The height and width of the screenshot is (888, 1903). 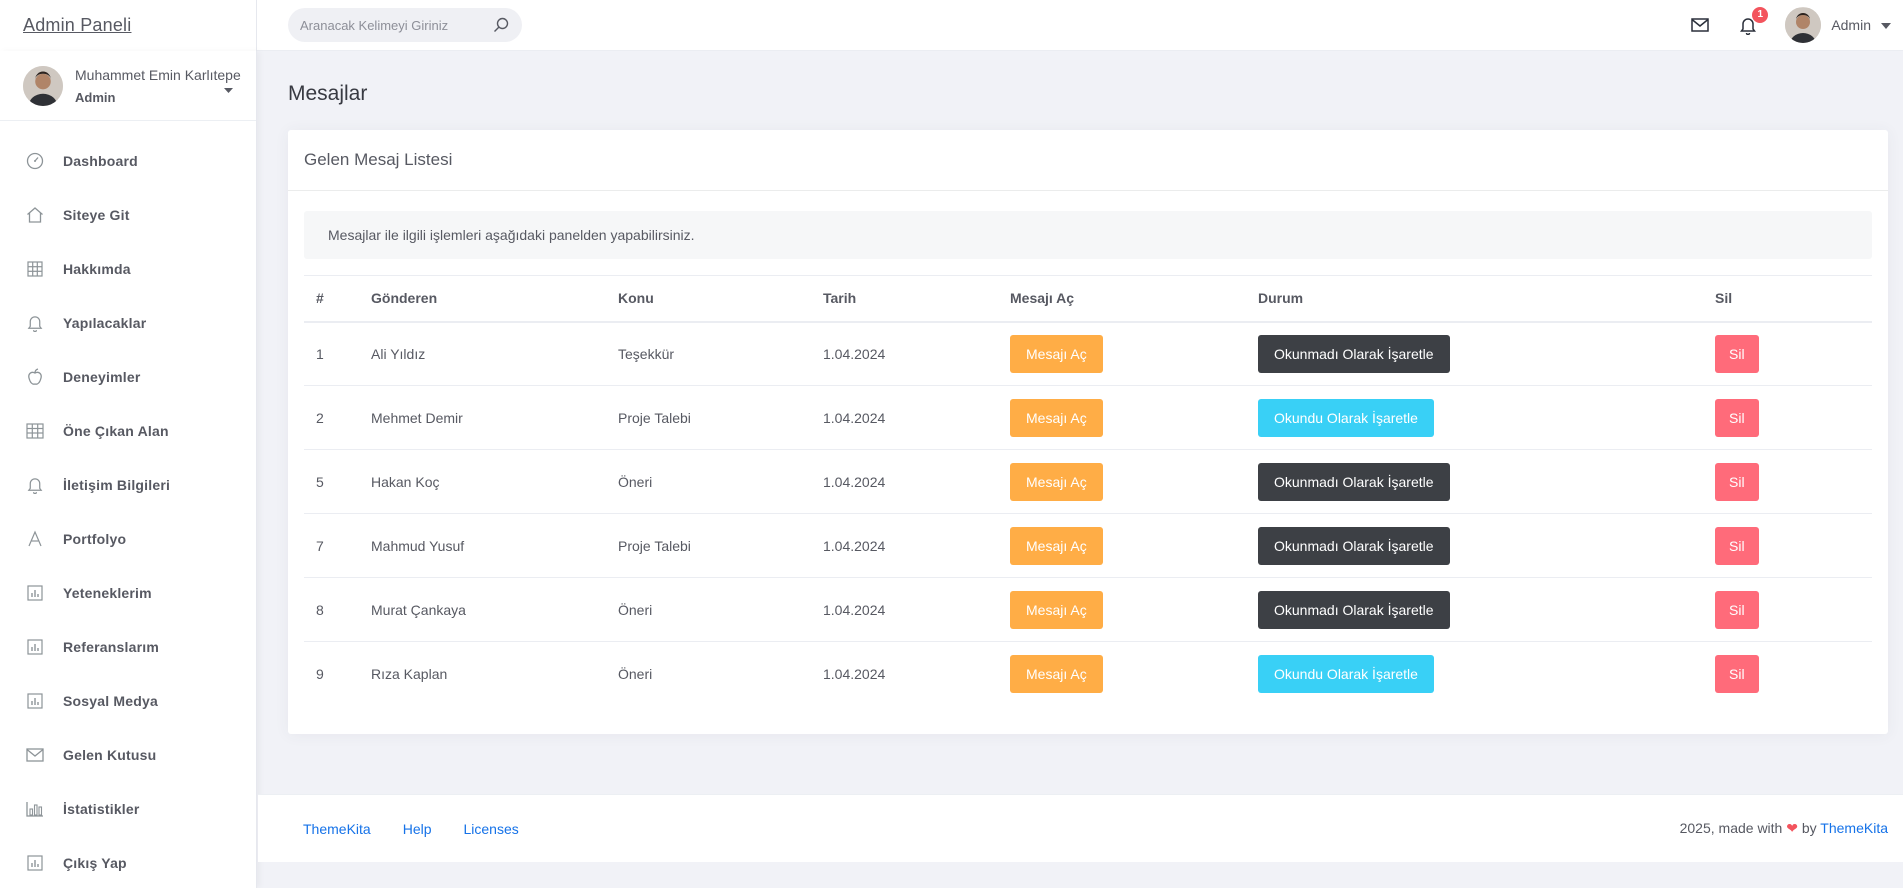 What do you see at coordinates (1753, 21) in the screenshot?
I see `bell-icon: 1` at bounding box center [1753, 21].